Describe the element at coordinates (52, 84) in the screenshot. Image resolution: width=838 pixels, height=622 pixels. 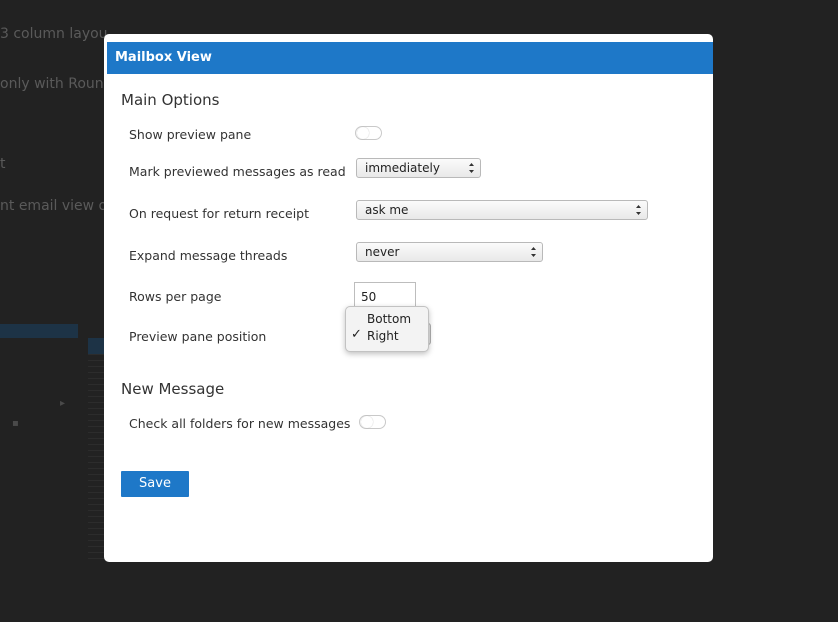
I see `bg-text-roundcube: only with Roun` at that location.